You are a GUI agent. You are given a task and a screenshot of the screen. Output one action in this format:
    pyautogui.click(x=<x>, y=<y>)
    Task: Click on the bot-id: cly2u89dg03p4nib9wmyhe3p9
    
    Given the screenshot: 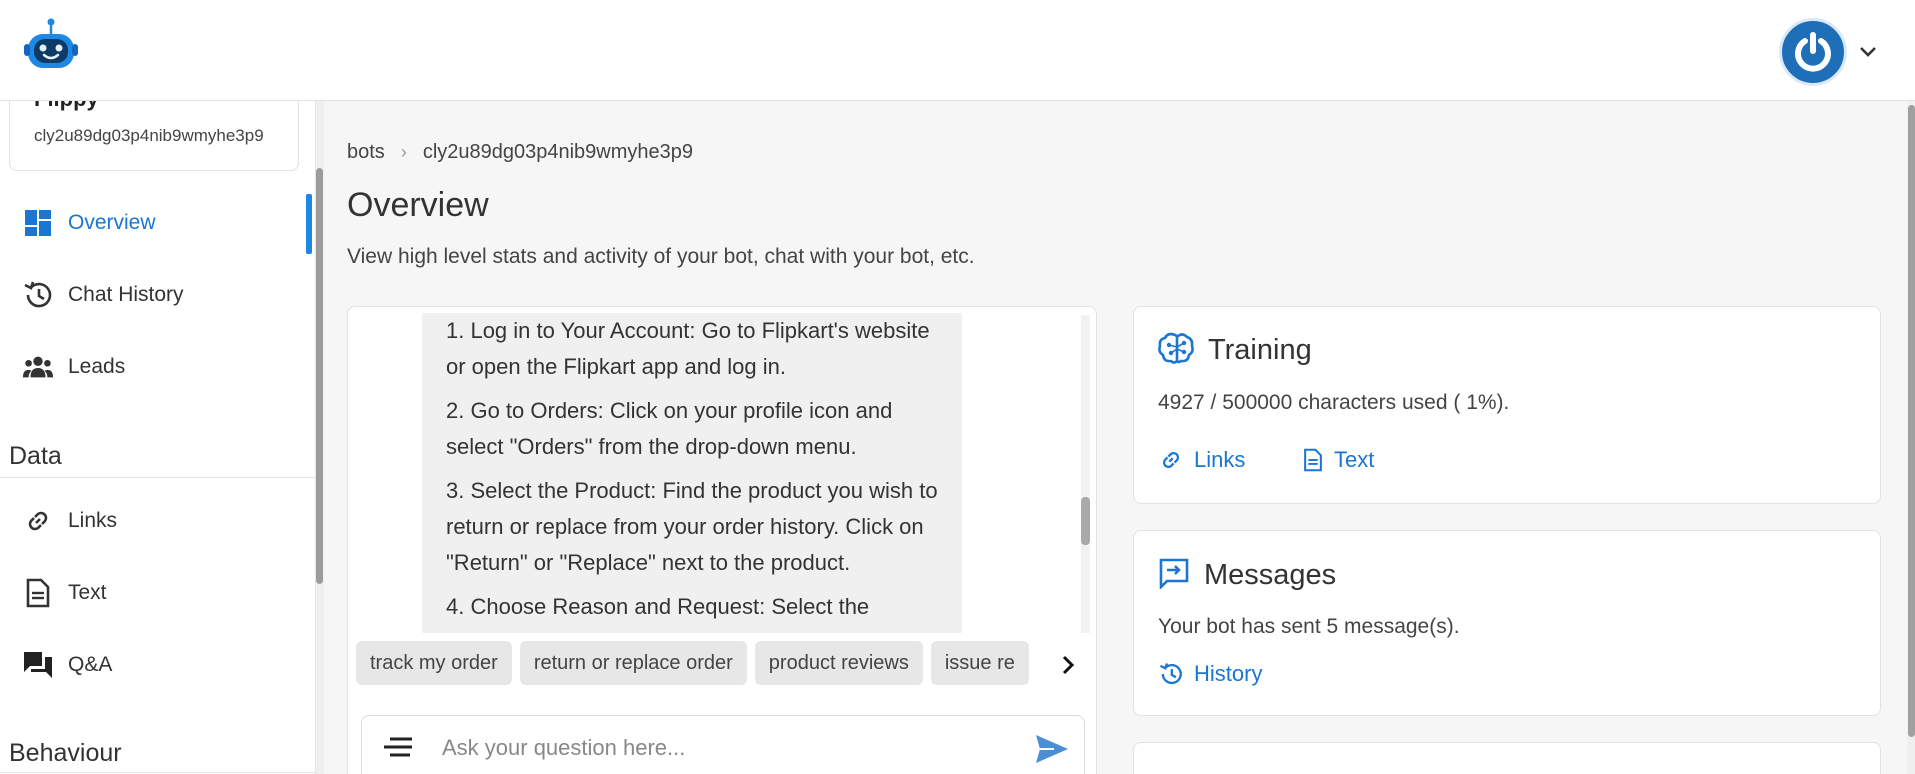 What is the action you would take?
    pyautogui.click(x=149, y=135)
    